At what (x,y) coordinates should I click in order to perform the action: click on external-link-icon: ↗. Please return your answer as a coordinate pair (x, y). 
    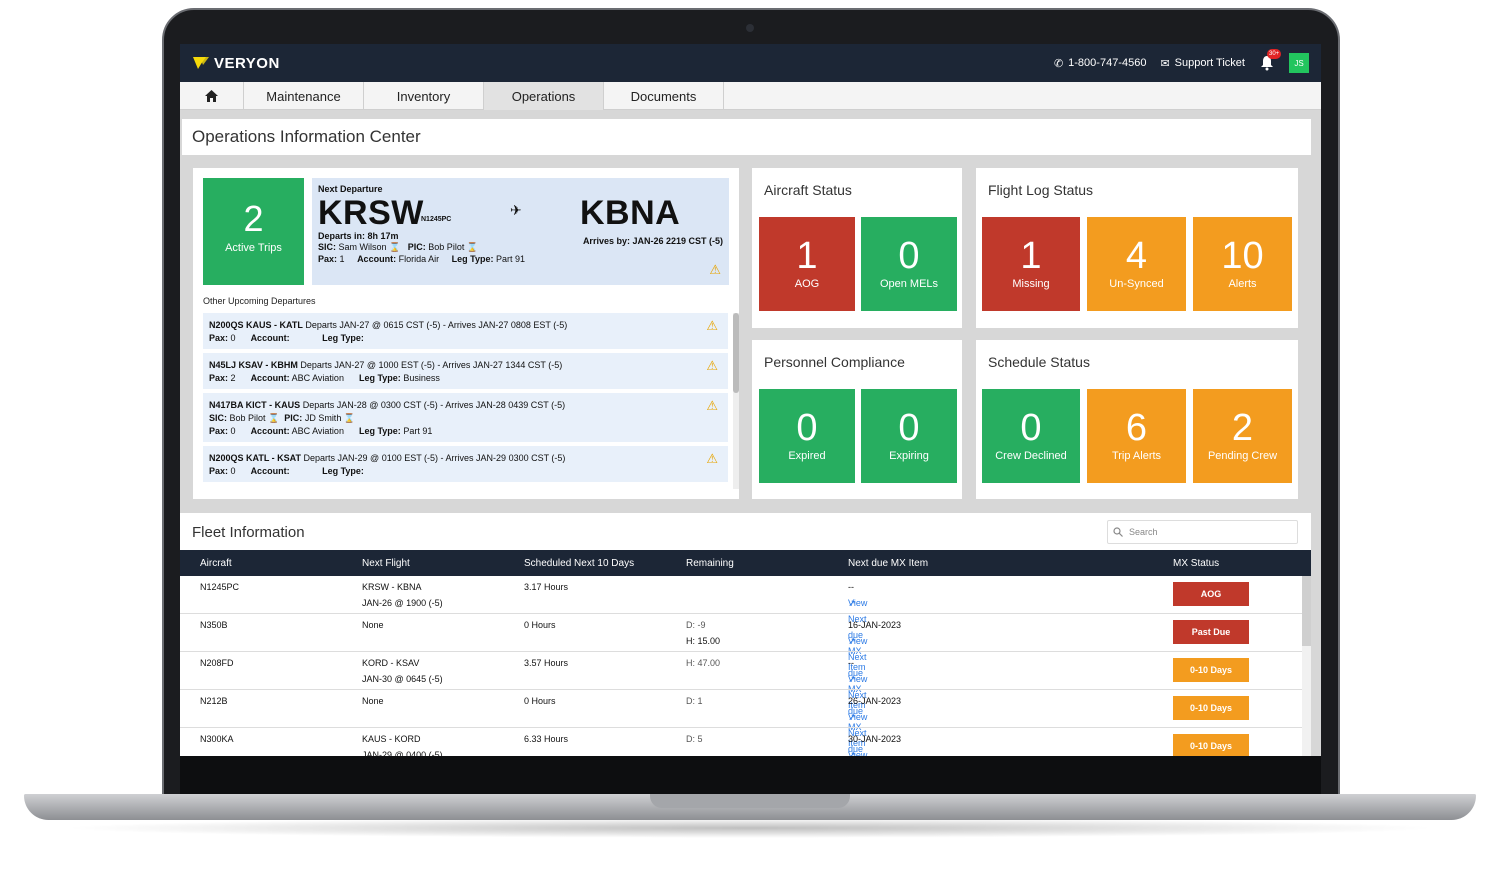
    Looking at the image, I should click on (852, 603).